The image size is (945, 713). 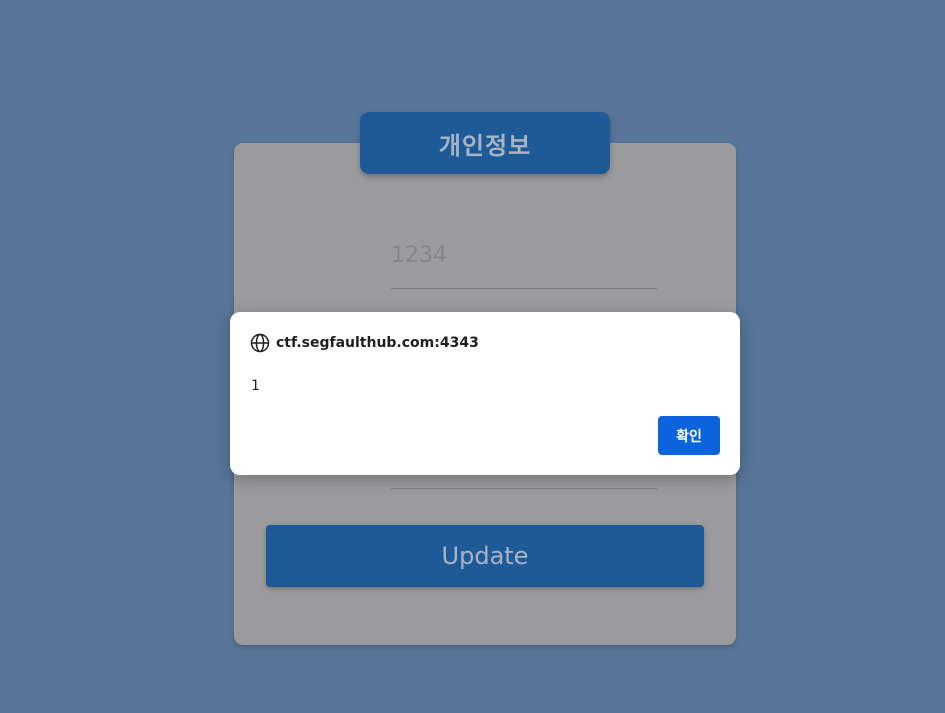 I want to click on alert-message: 1, so click(x=255, y=386).